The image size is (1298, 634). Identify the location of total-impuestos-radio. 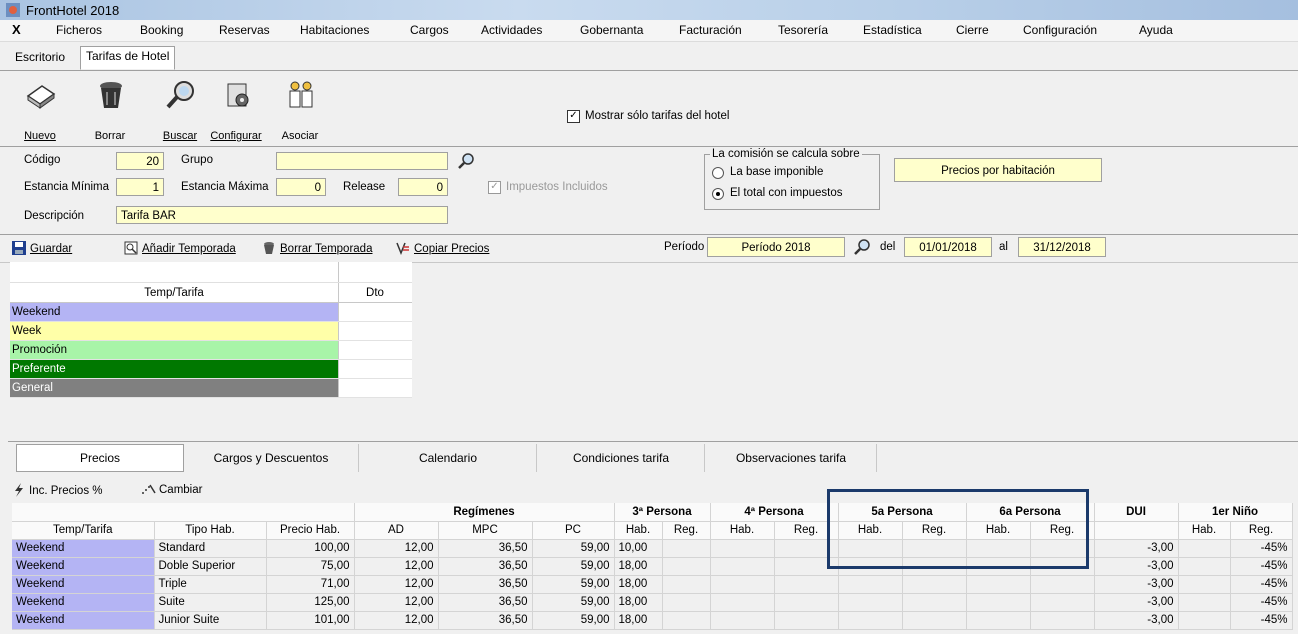
(718, 194).